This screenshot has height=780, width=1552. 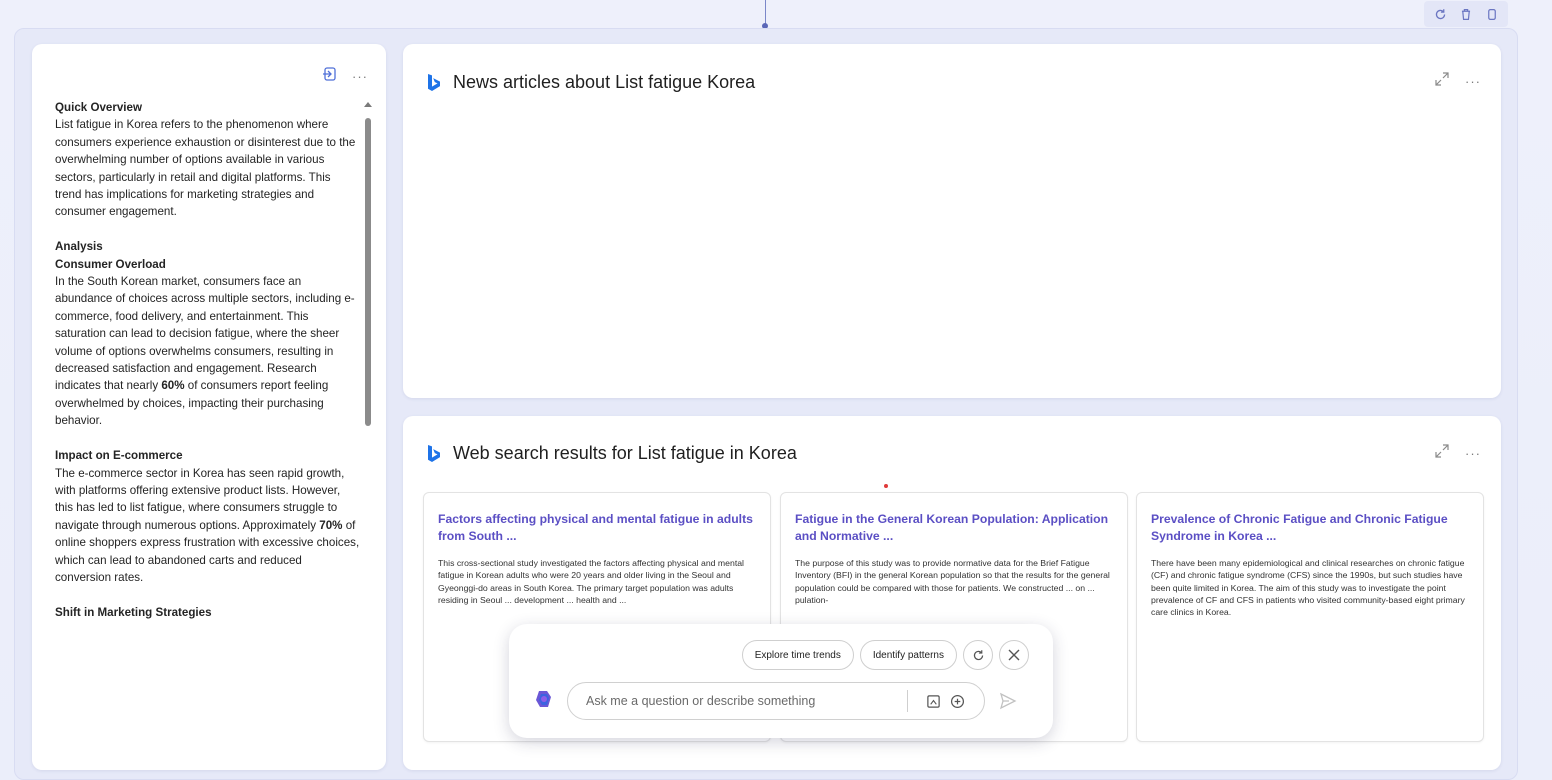 What do you see at coordinates (1014, 655) in the screenshot?
I see `close-icon` at bounding box center [1014, 655].